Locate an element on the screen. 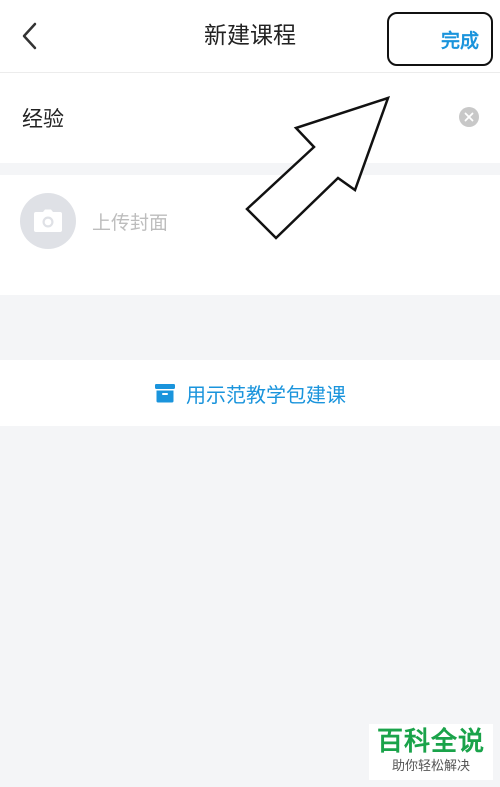 This screenshot has height=787, width=500. course-name-input is located at coordinates (232, 118).